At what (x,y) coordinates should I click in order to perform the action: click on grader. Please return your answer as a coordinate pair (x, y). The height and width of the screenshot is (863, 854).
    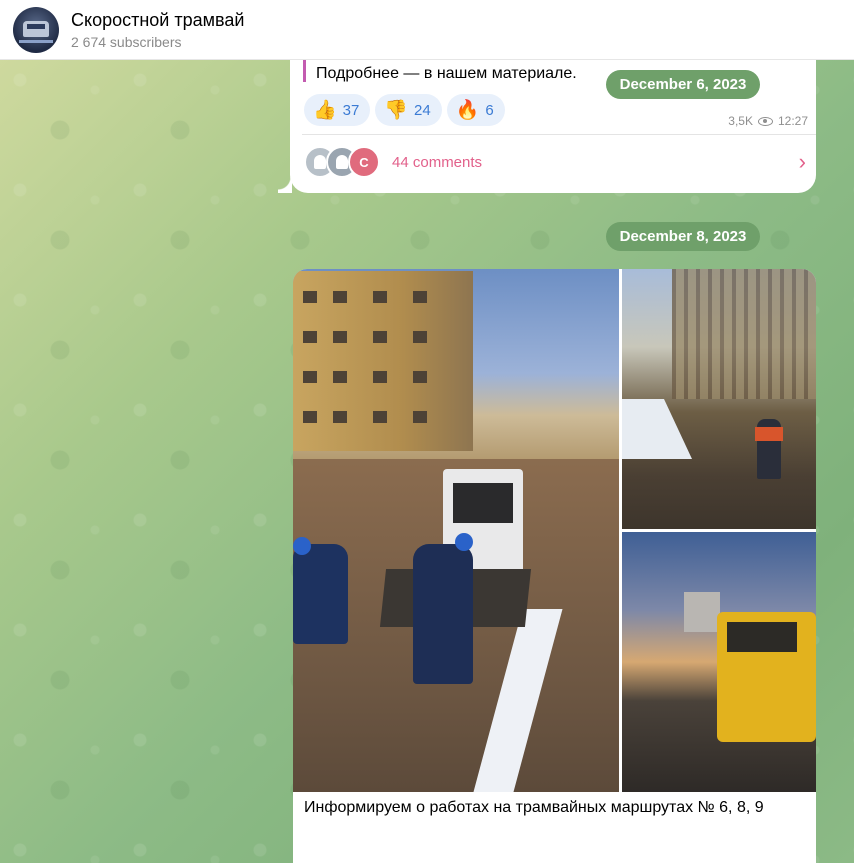
    Looking at the image, I should click on (766, 677).